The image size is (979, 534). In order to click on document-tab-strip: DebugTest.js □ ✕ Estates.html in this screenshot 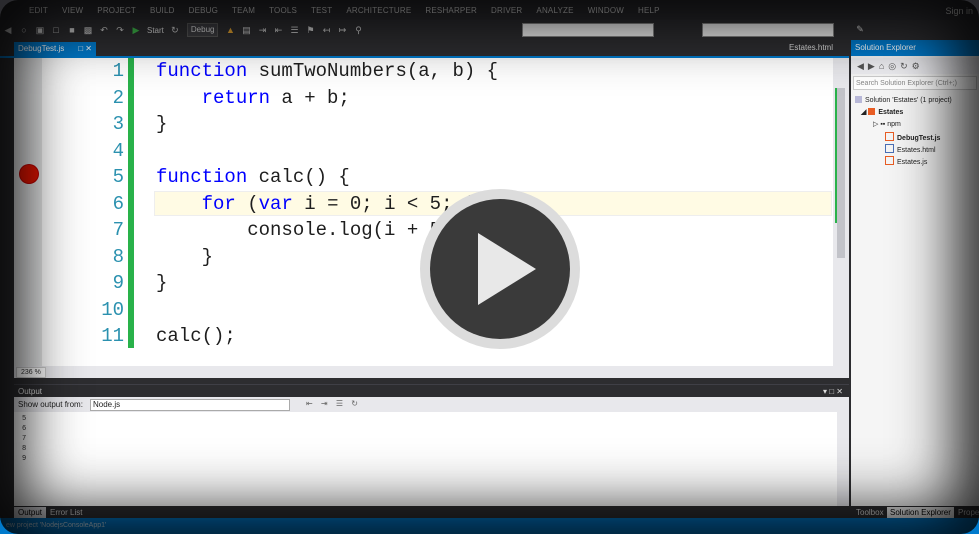, I will do `click(424, 49)`.